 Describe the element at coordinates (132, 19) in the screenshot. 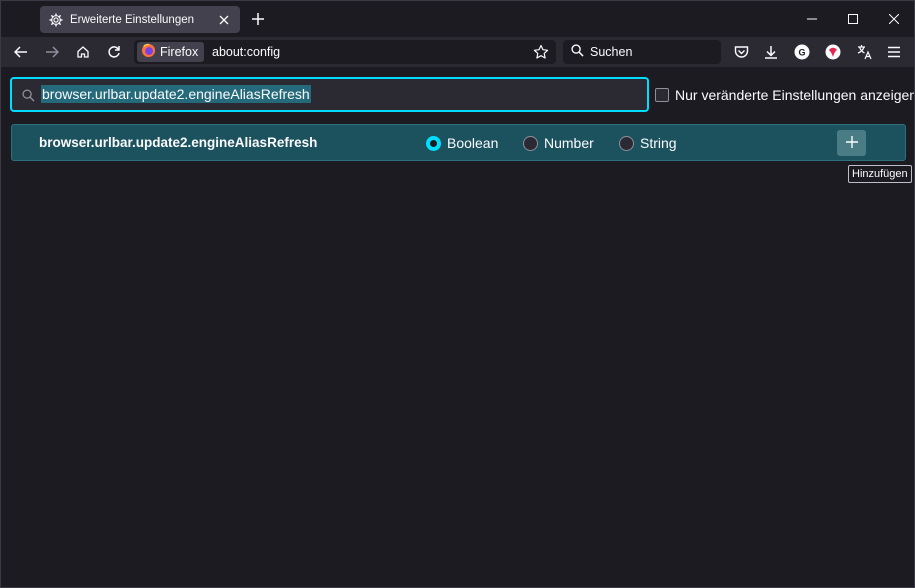

I see `tab-title: Erweiterte Einstellungen` at that location.